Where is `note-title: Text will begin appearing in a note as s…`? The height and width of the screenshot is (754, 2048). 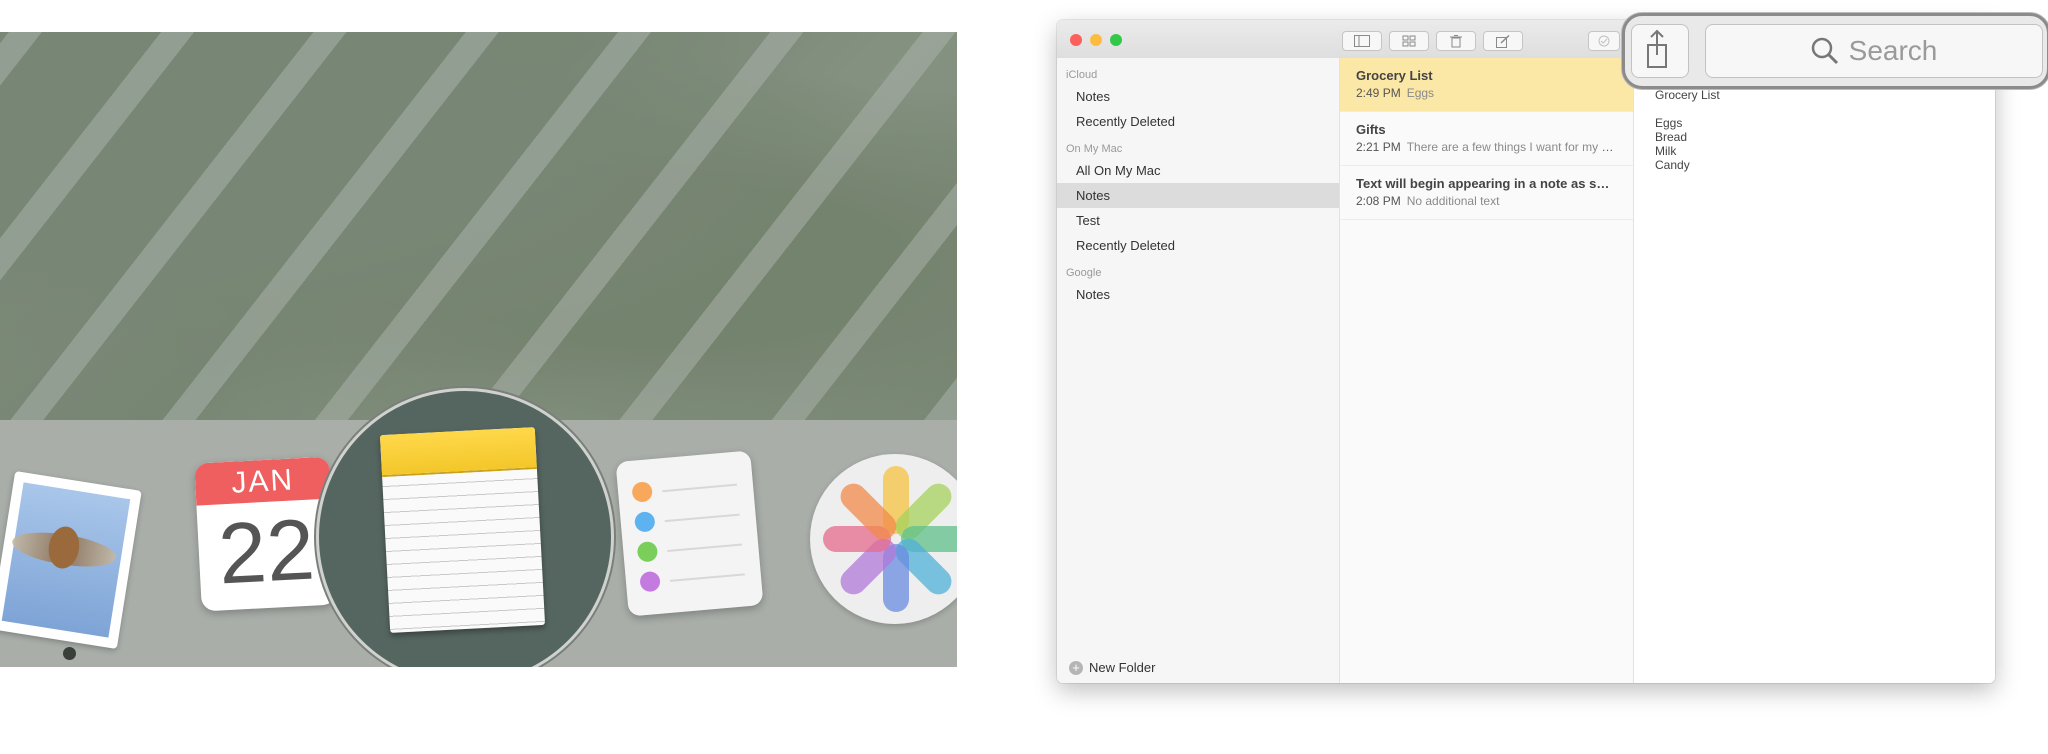
note-title: Text will begin appearing in a note as s… is located at coordinates (1486, 183).